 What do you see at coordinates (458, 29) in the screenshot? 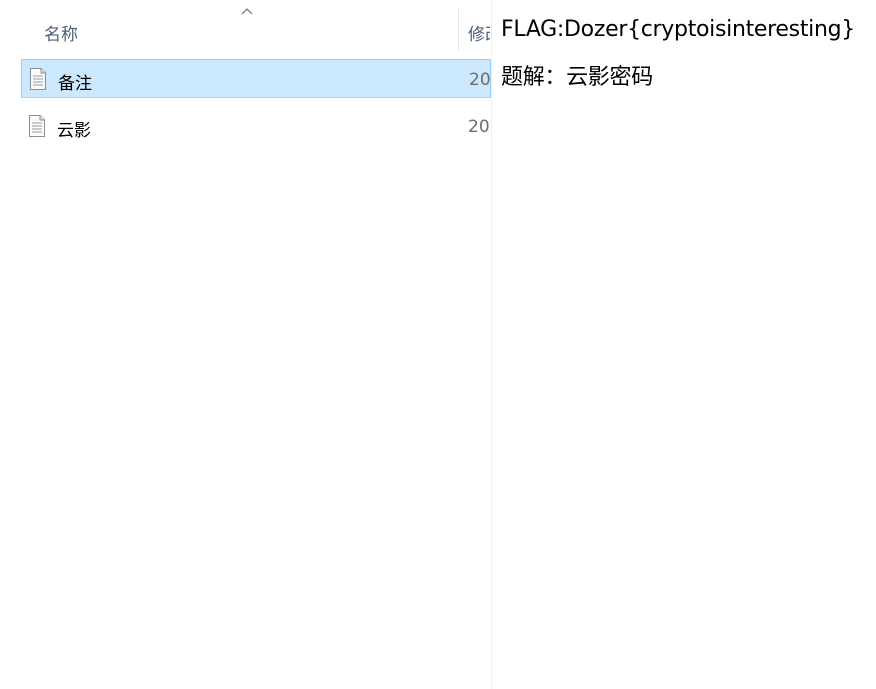
I see `column-separator` at bounding box center [458, 29].